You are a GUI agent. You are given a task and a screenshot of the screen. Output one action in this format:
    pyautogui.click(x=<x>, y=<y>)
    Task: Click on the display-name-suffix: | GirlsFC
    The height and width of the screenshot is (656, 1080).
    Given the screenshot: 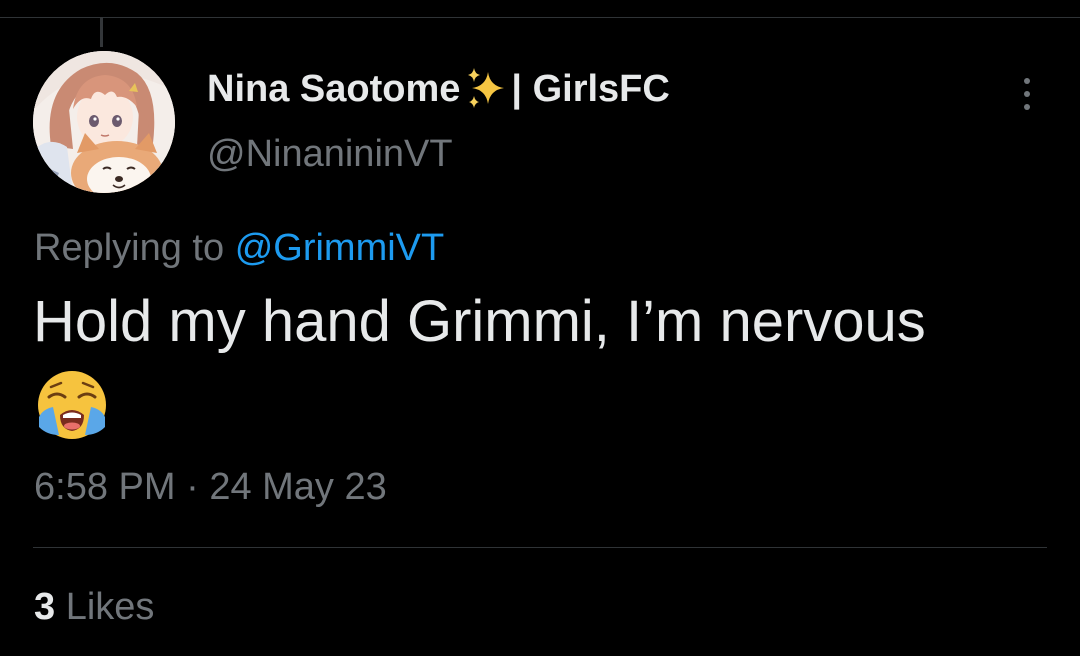 What is the action you would take?
    pyautogui.click(x=590, y=89)
    